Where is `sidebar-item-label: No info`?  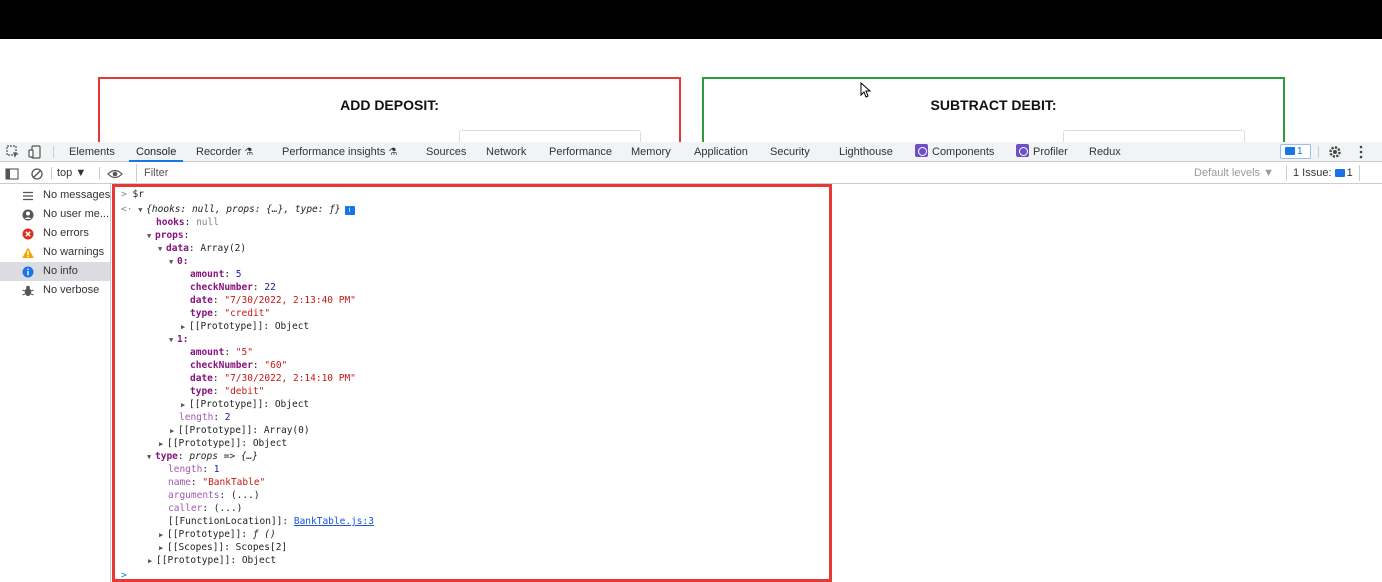 sidebar-item-label: No info is located at coordinates (60, 271).